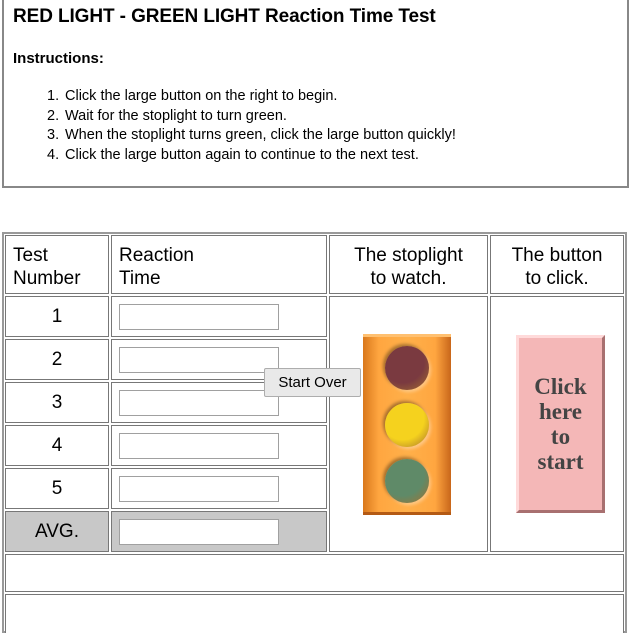 The height and width of the screenshot is (633, 629). What do you see at coordinates (219, 264) in the screenshot?
I see `header-reaction-time: Reaction Time` at bounding box center [219, 264].